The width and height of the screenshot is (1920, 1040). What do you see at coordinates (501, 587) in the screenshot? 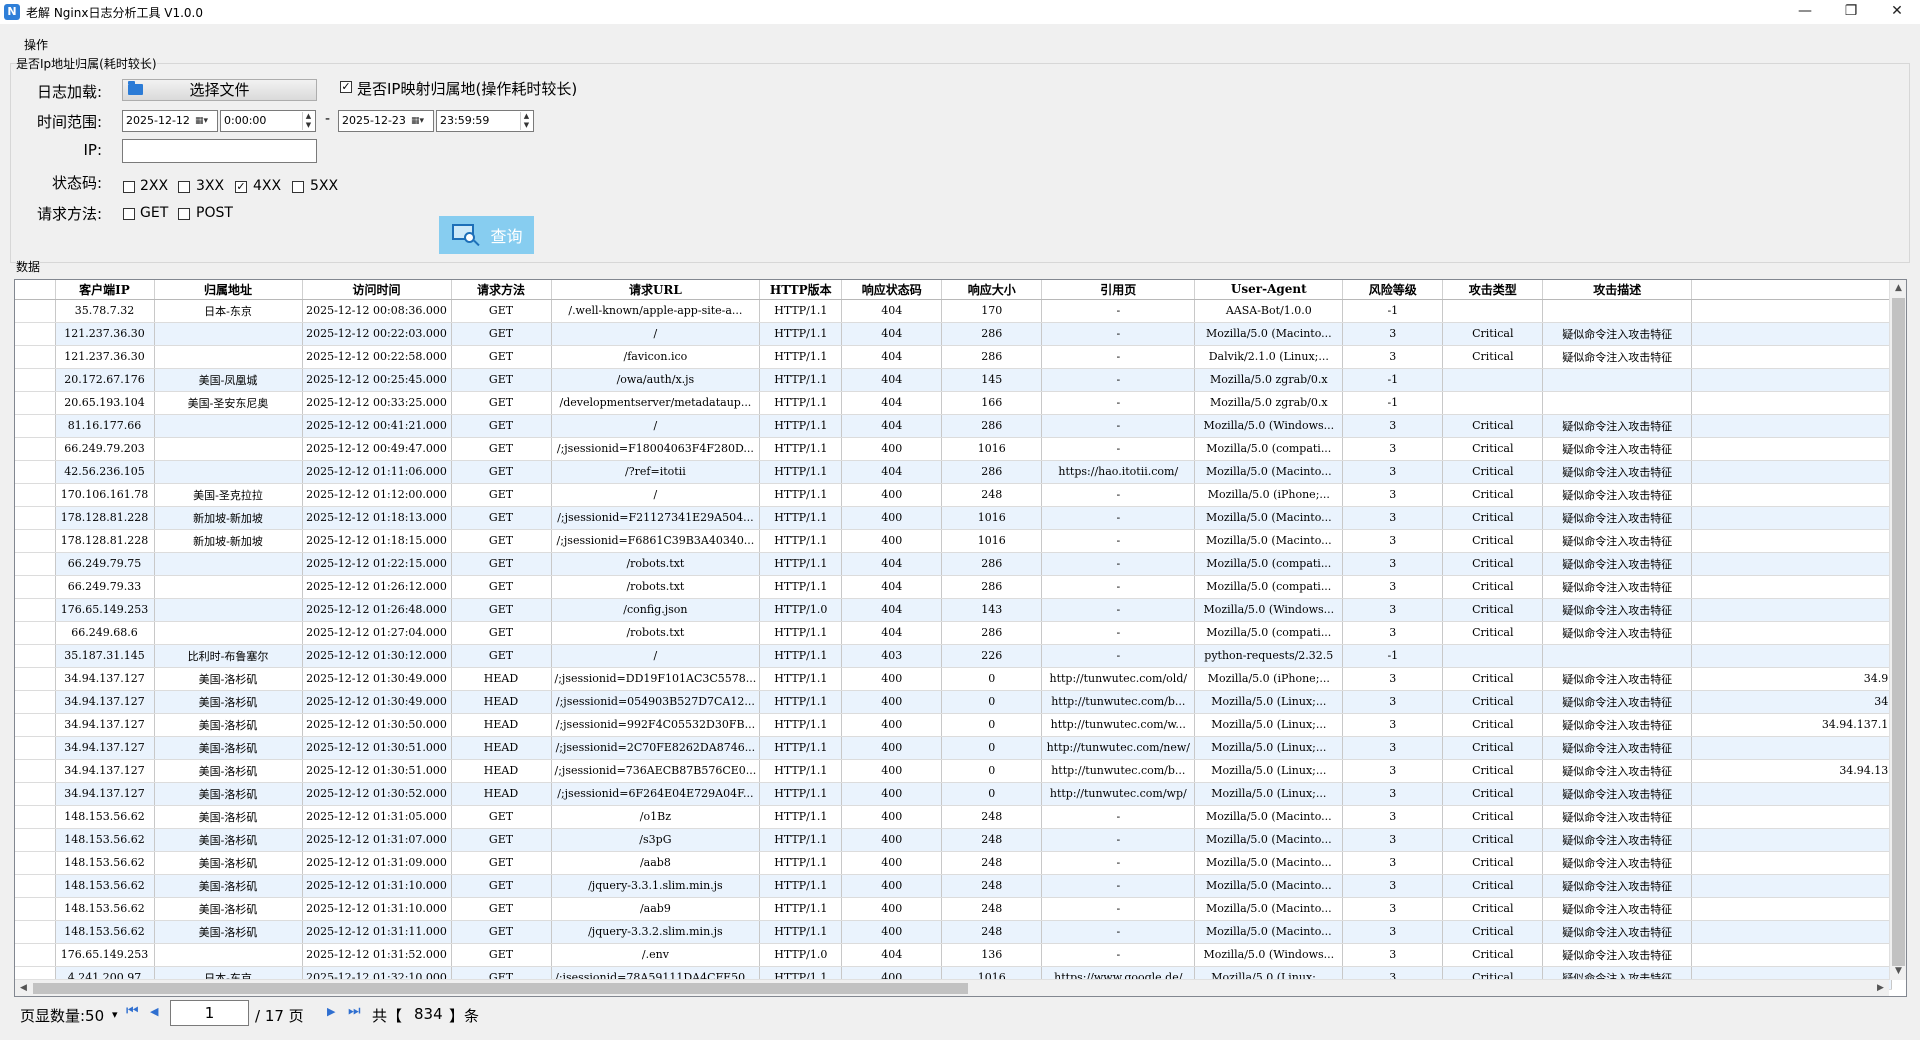
I see `cell-method: GET` at bounding box center [501, 587].